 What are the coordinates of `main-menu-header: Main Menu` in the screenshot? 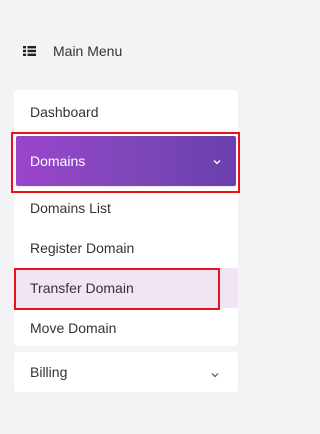 It's located at (72, 51).